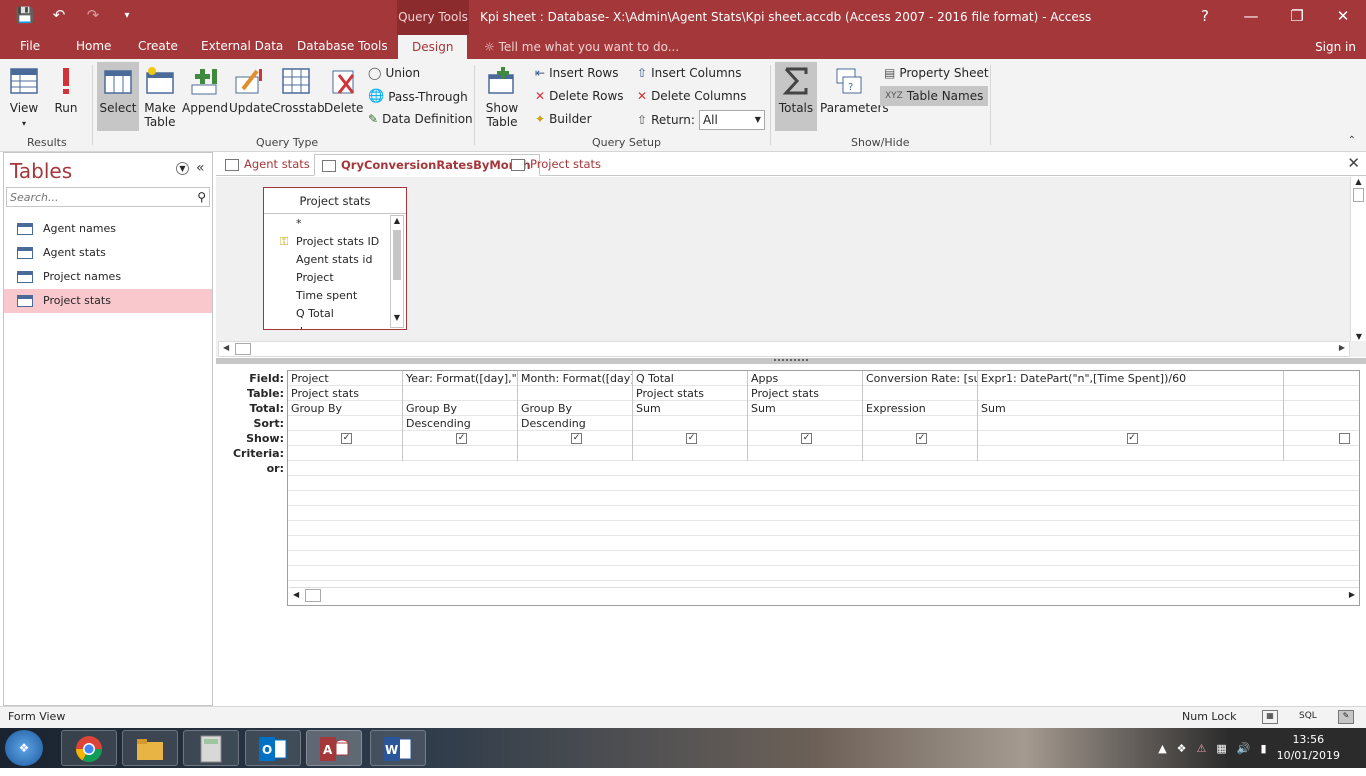 The image size is (1366, 776). Describe the element at coordinates (327, 296) in the screenshot. I see `field-item: Time spent` at that location.